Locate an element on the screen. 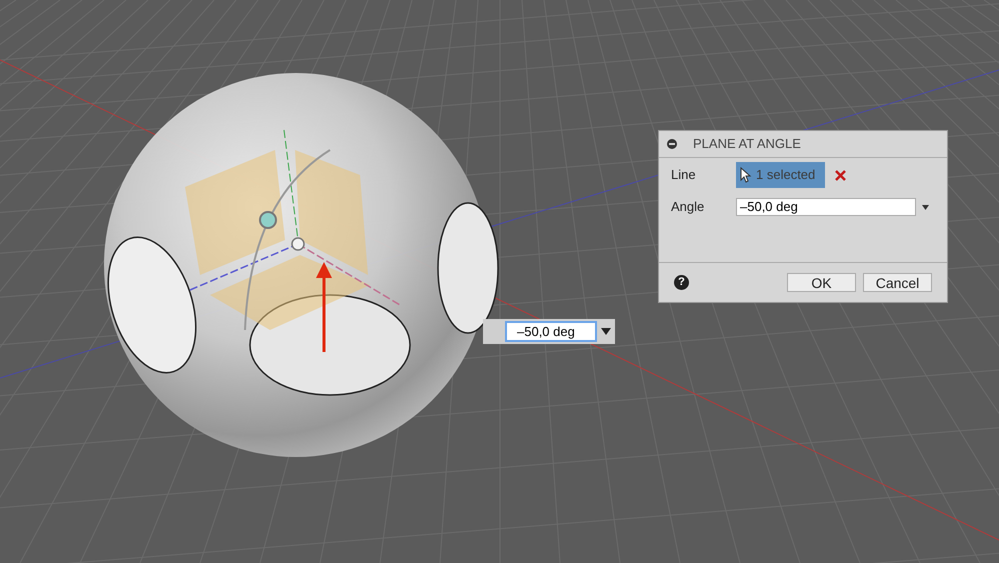 The image size is (999, 563). dialog-title: PLANE AT ANGLE is located at coordinates (747, 144).